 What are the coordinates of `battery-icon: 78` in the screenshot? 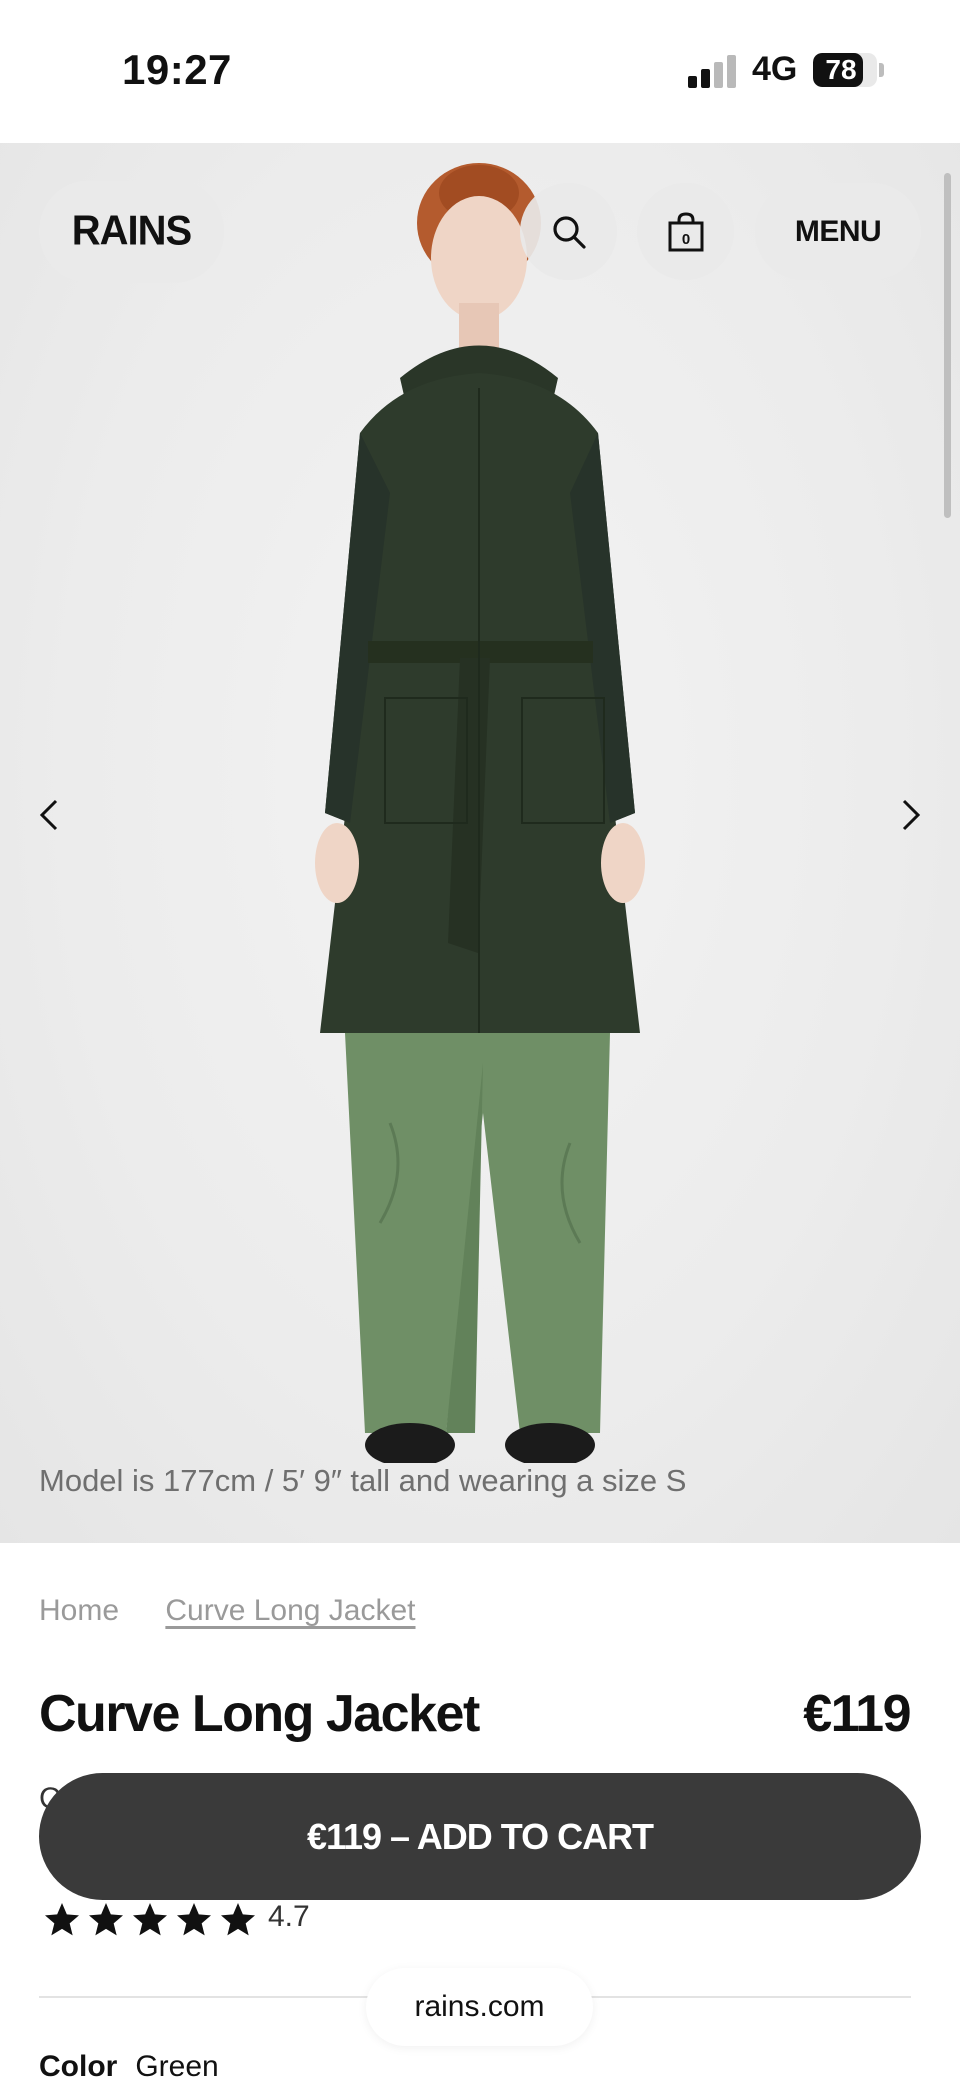 It's located at (845, 70).